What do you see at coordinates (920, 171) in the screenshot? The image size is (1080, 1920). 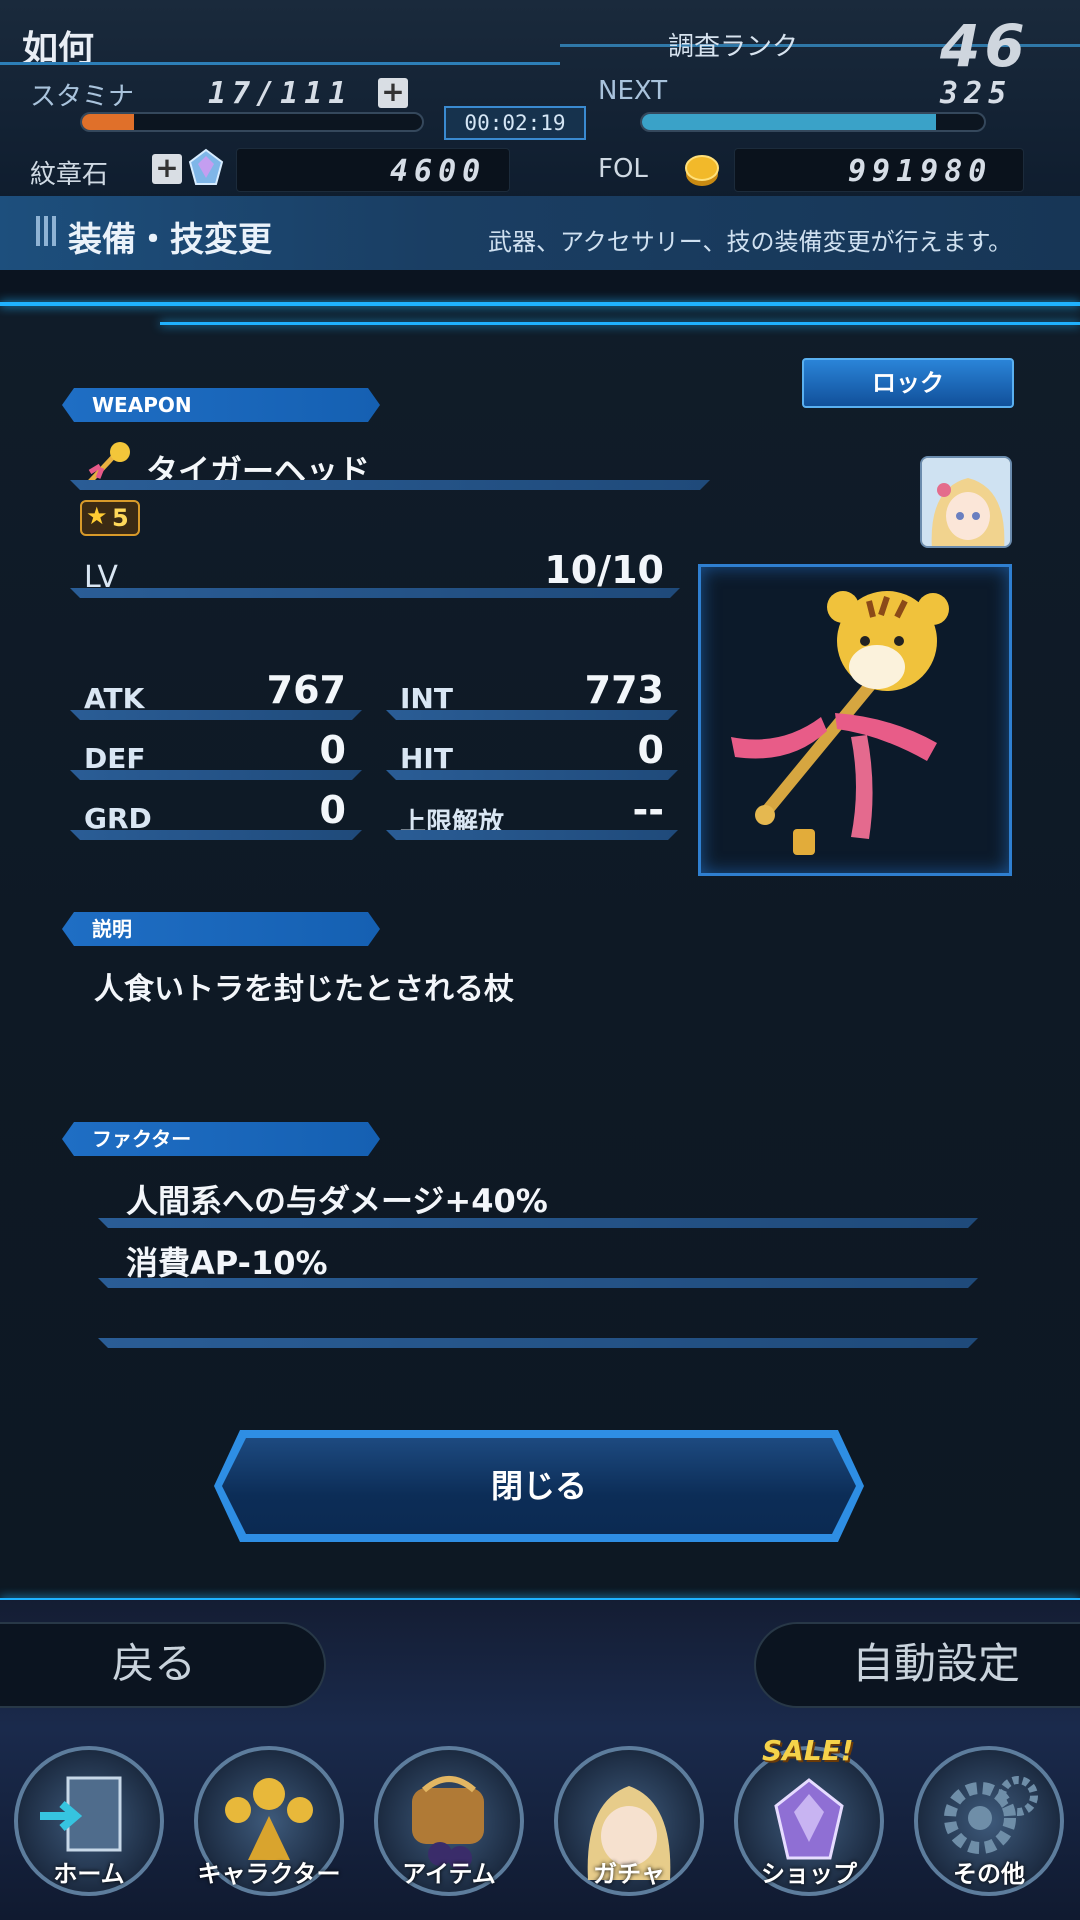 I see `fol-value: 991980` at bounding box center [920, 171].